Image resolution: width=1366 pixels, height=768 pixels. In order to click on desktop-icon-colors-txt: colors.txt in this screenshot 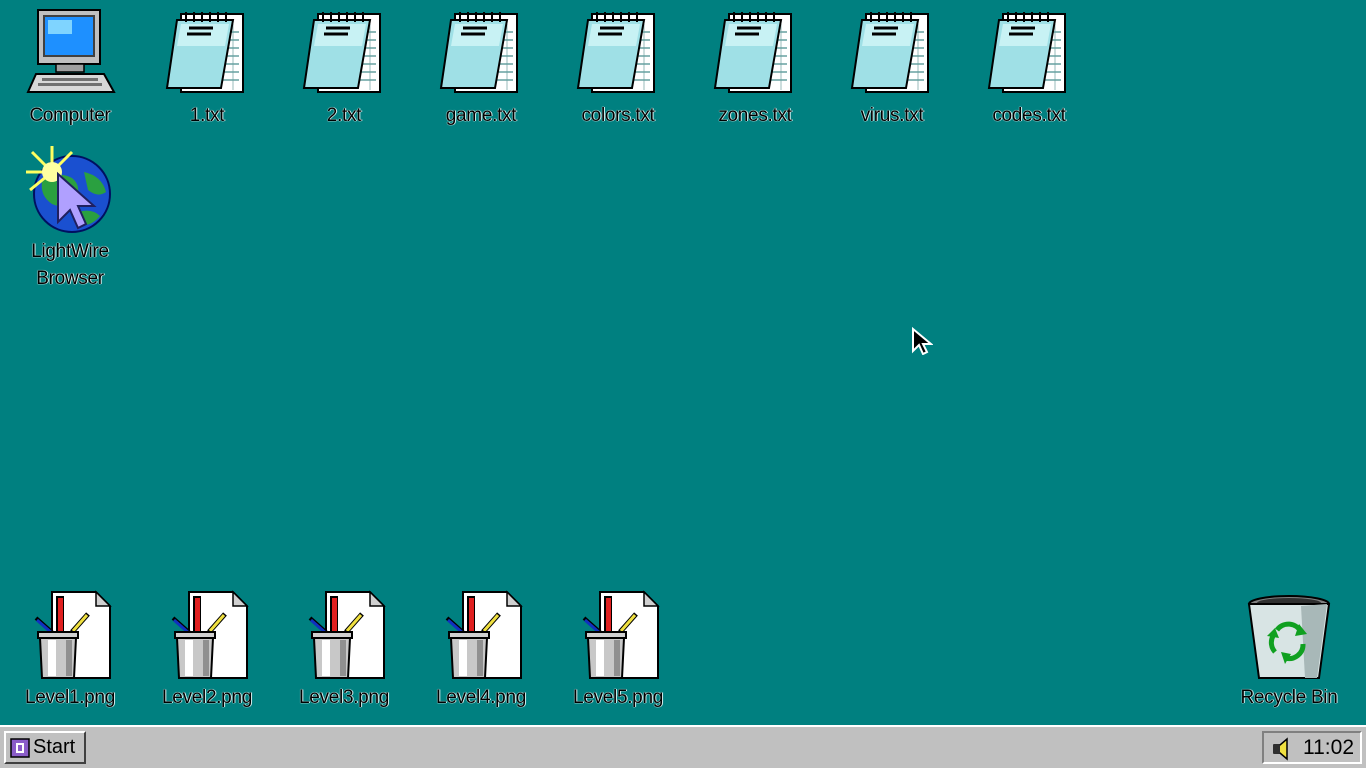, I will do `click(618, 67)`.